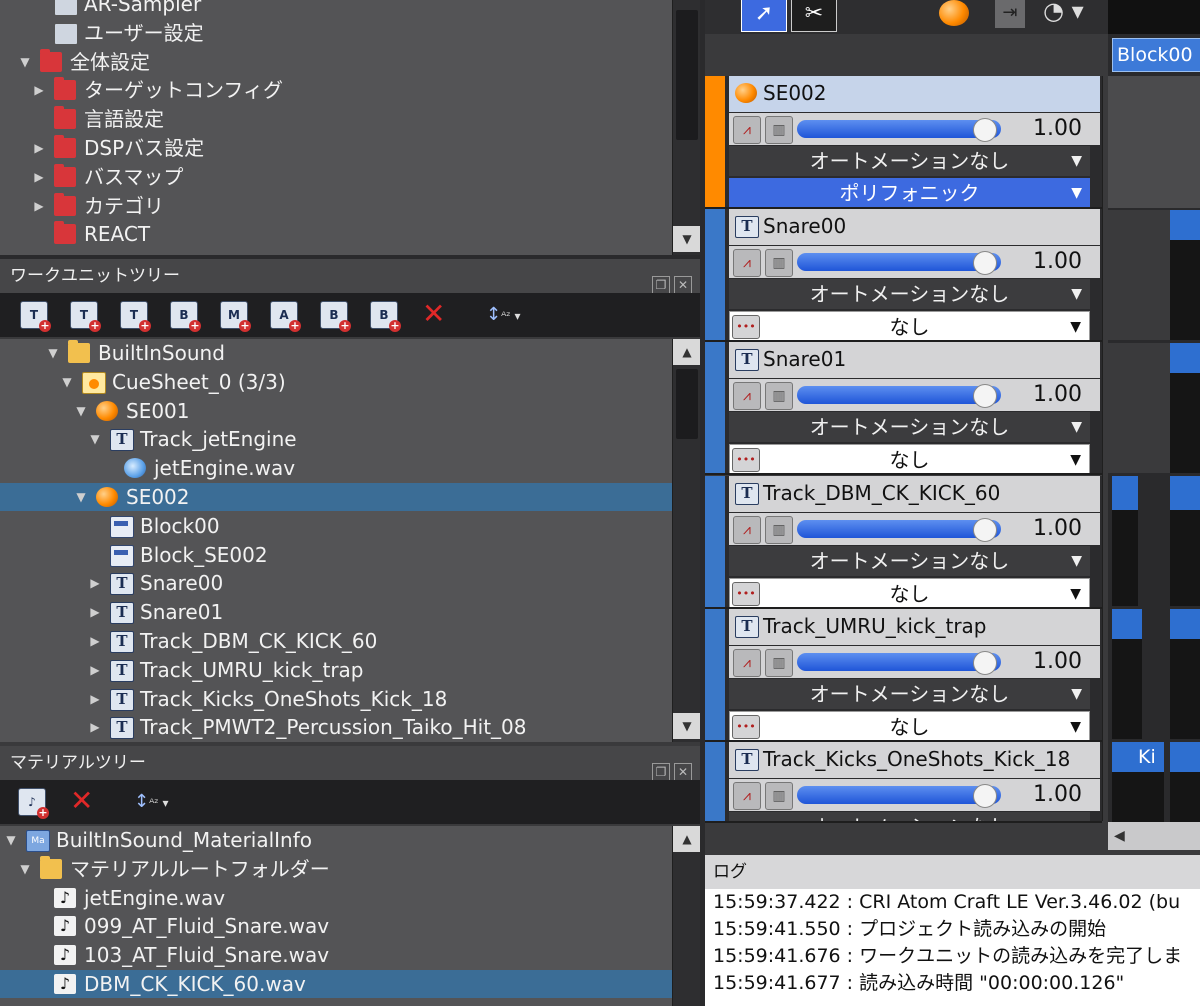  Describe the element at coordinates (336, 62) in the screenshot. I see `tree-row: ▼ 全体設定` at that location.